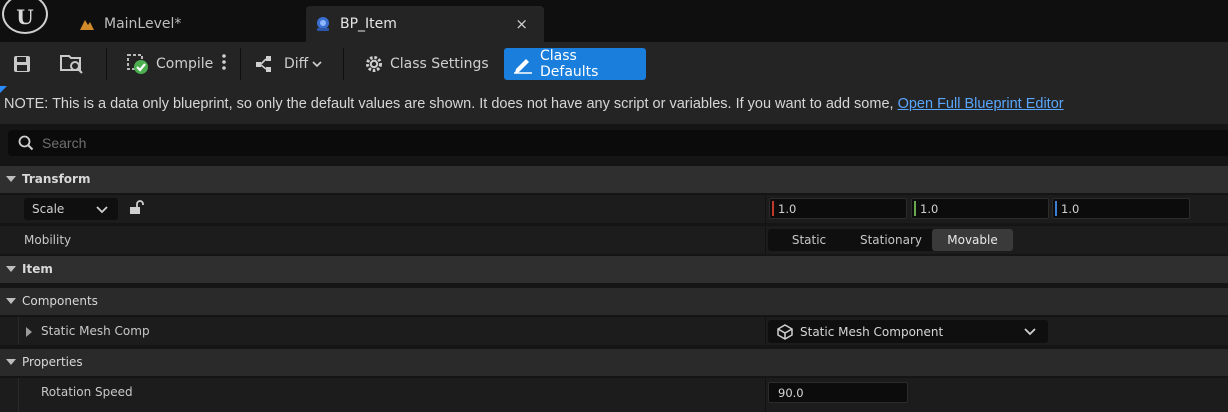  What do you see at coordinates (614, 394) in the screenshot?
I see `property-row-rotation-speed: Rotation Speed 90.0` at bounding box center [614, 394].